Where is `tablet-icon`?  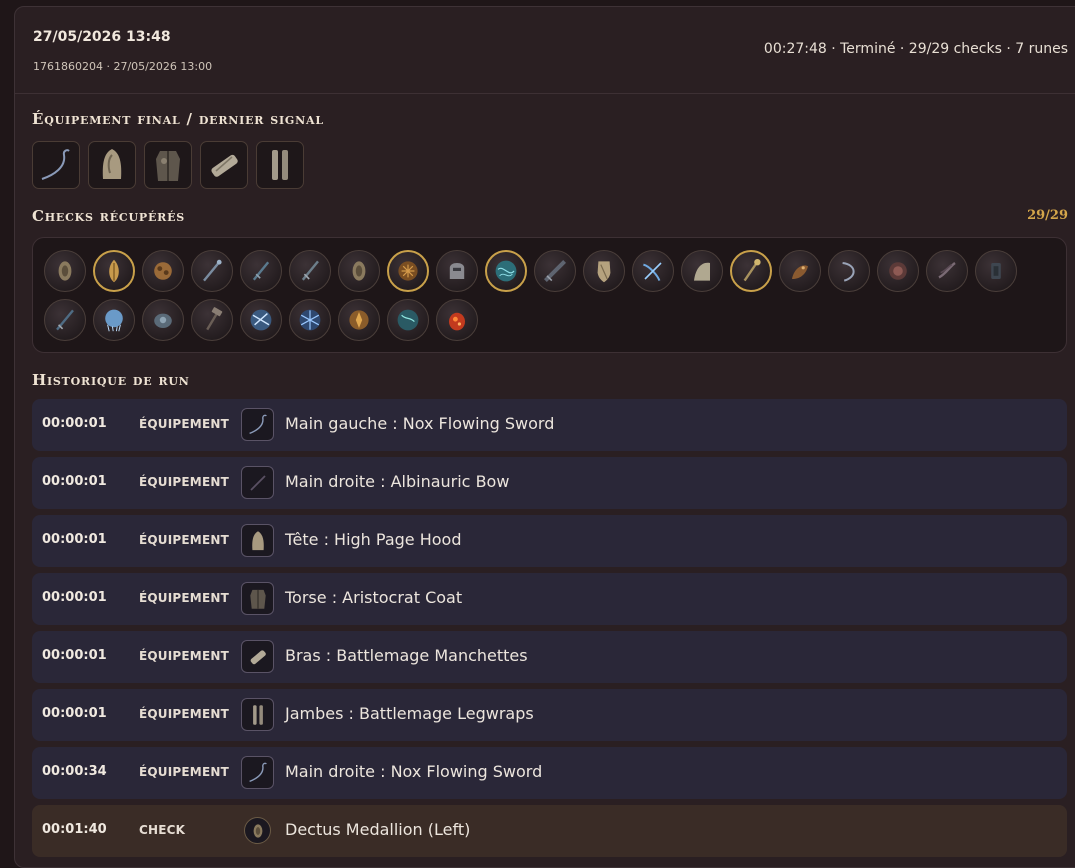
tablet-icon is located at coordinates (996, 271).